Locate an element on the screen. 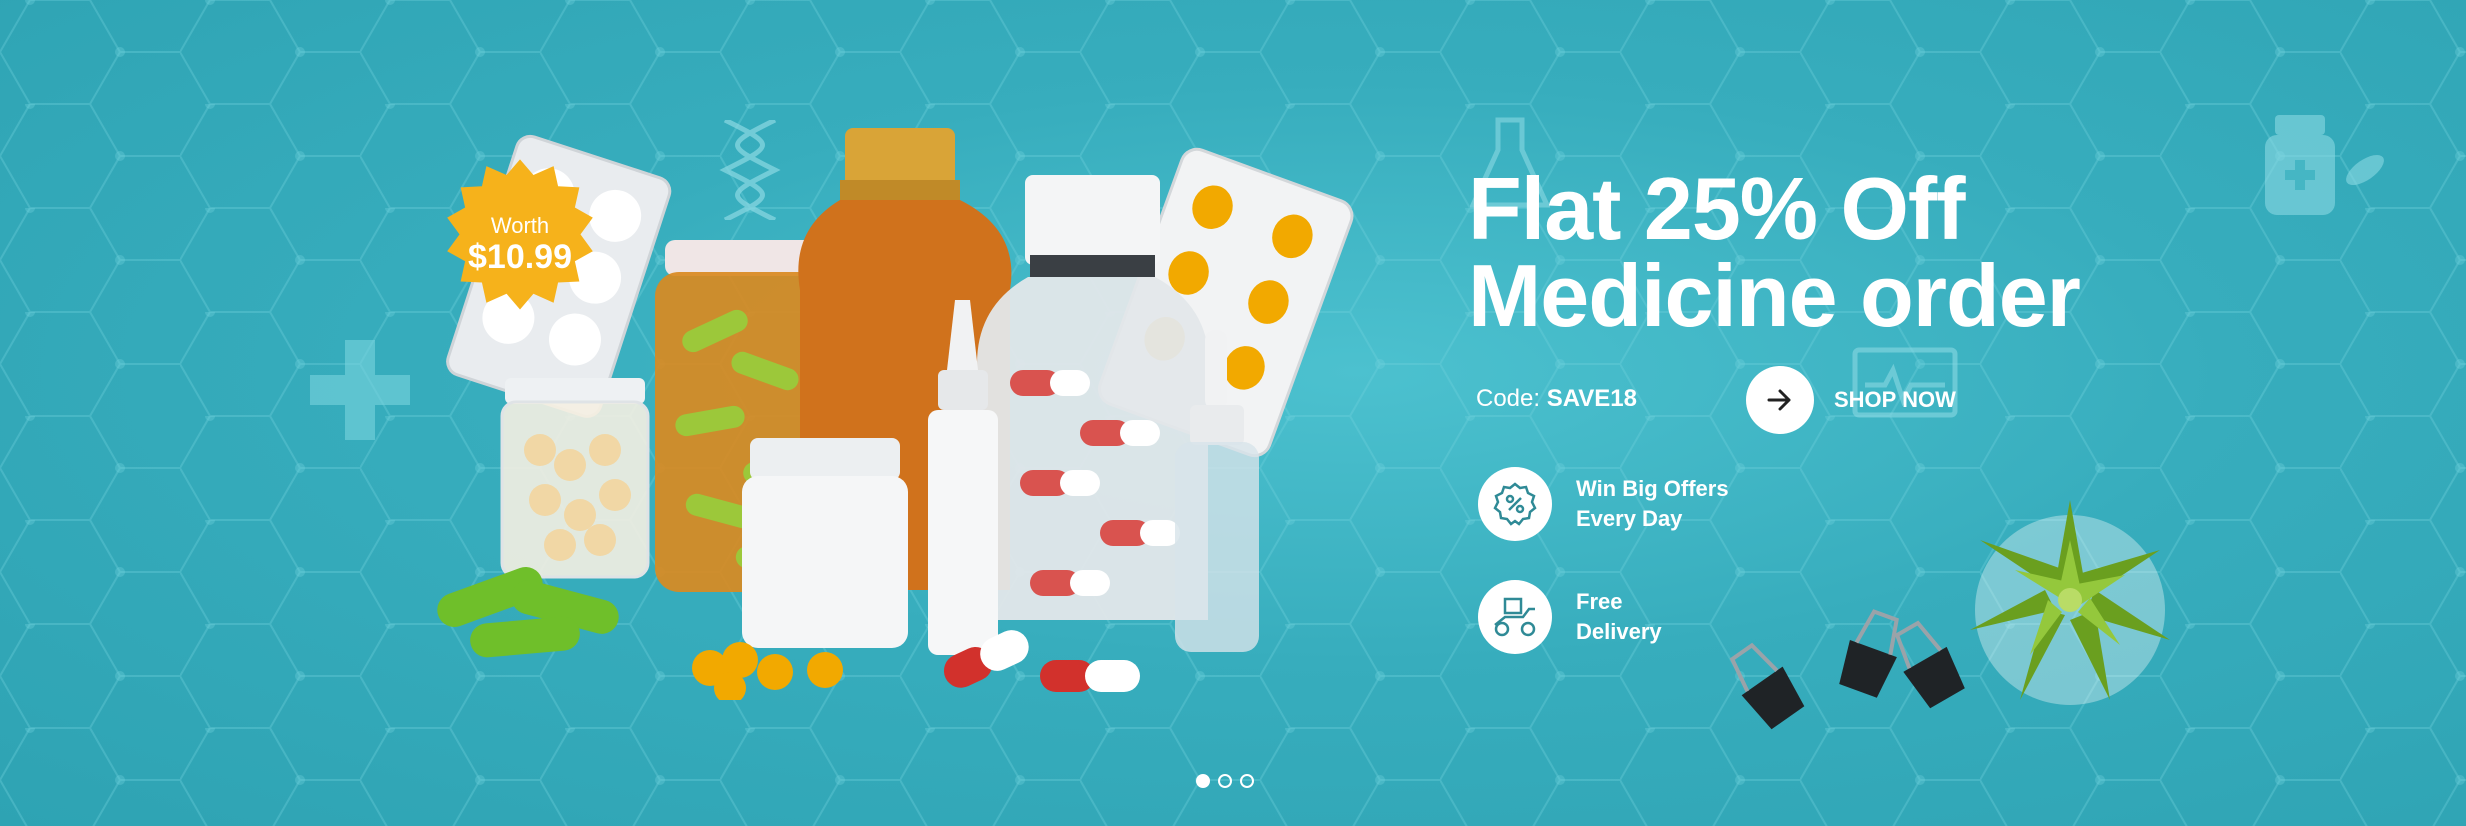 The height and width of the screenshot is (826, 2466). arrow-right-icon is located at coordinates (1779, 400).